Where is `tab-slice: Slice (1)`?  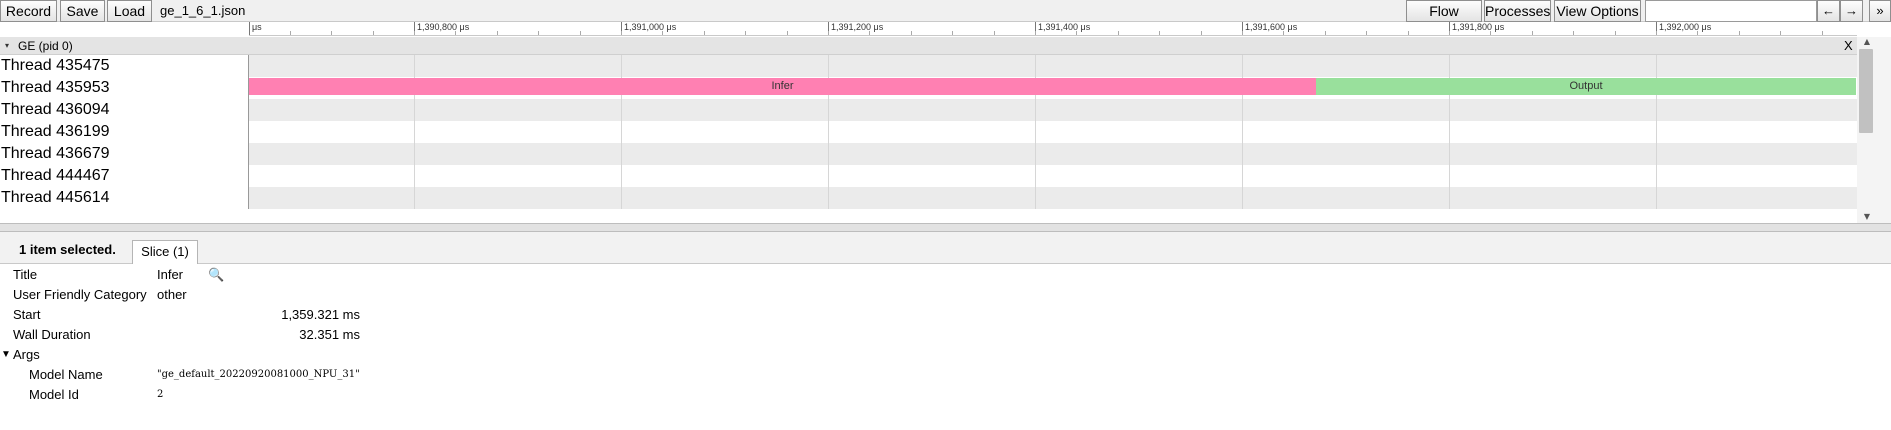 tab-slice: Slice (1) is located at coordinates (165, 252).